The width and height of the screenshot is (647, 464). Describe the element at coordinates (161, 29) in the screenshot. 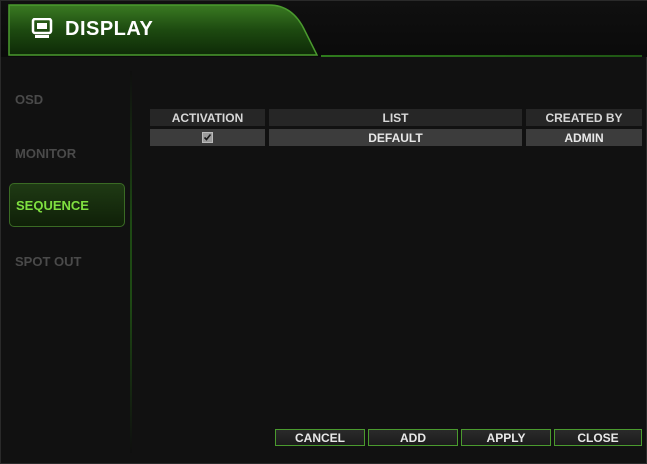

I see `title-tab: DISPLAY` at that location.